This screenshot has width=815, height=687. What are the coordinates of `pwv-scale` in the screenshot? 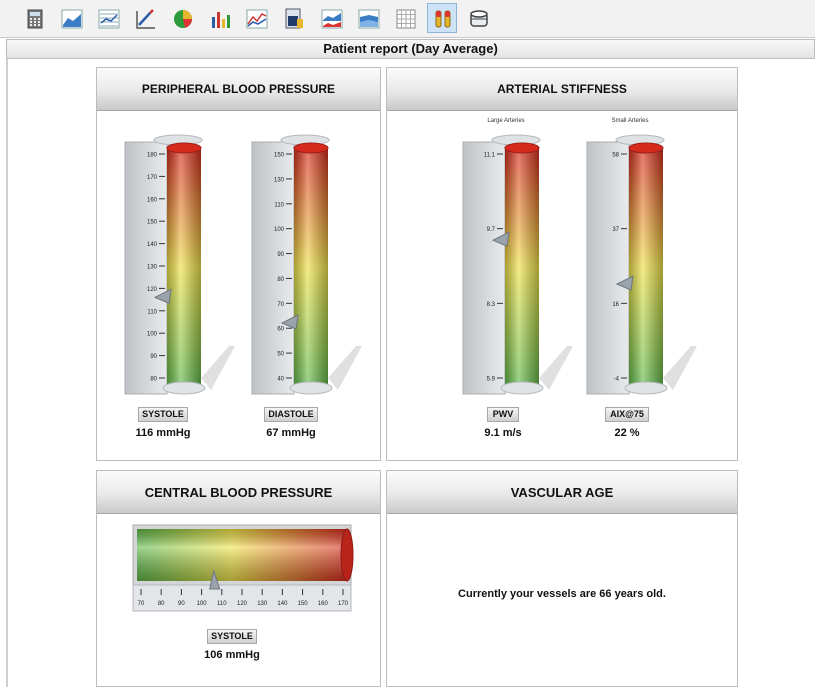 It's located at (484, 268).